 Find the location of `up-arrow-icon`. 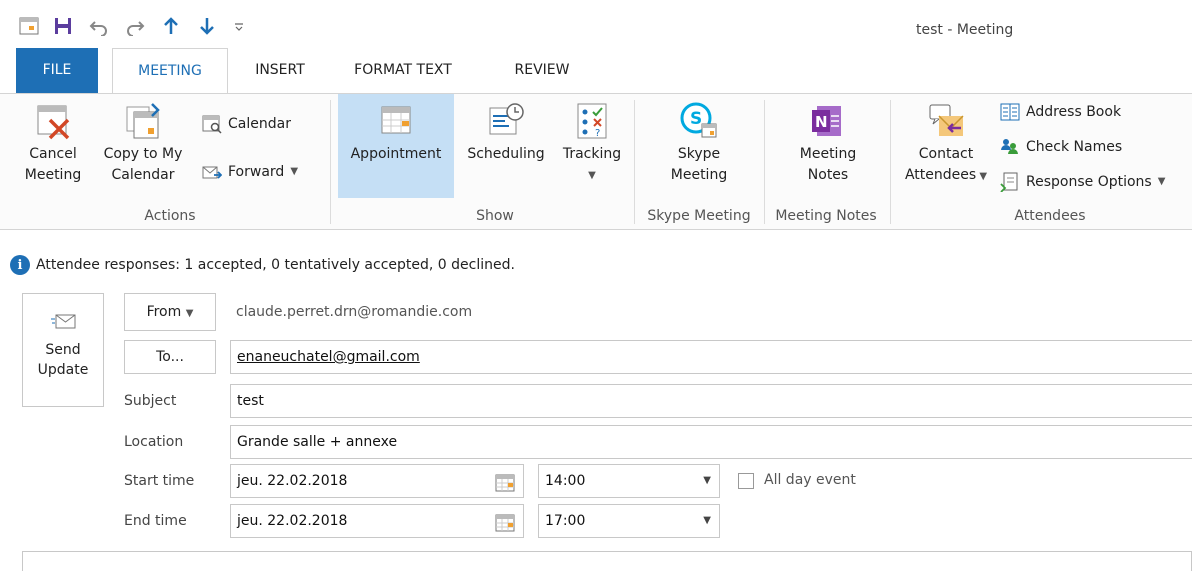

up-arrow-icon is located at coordinates (171, 26).